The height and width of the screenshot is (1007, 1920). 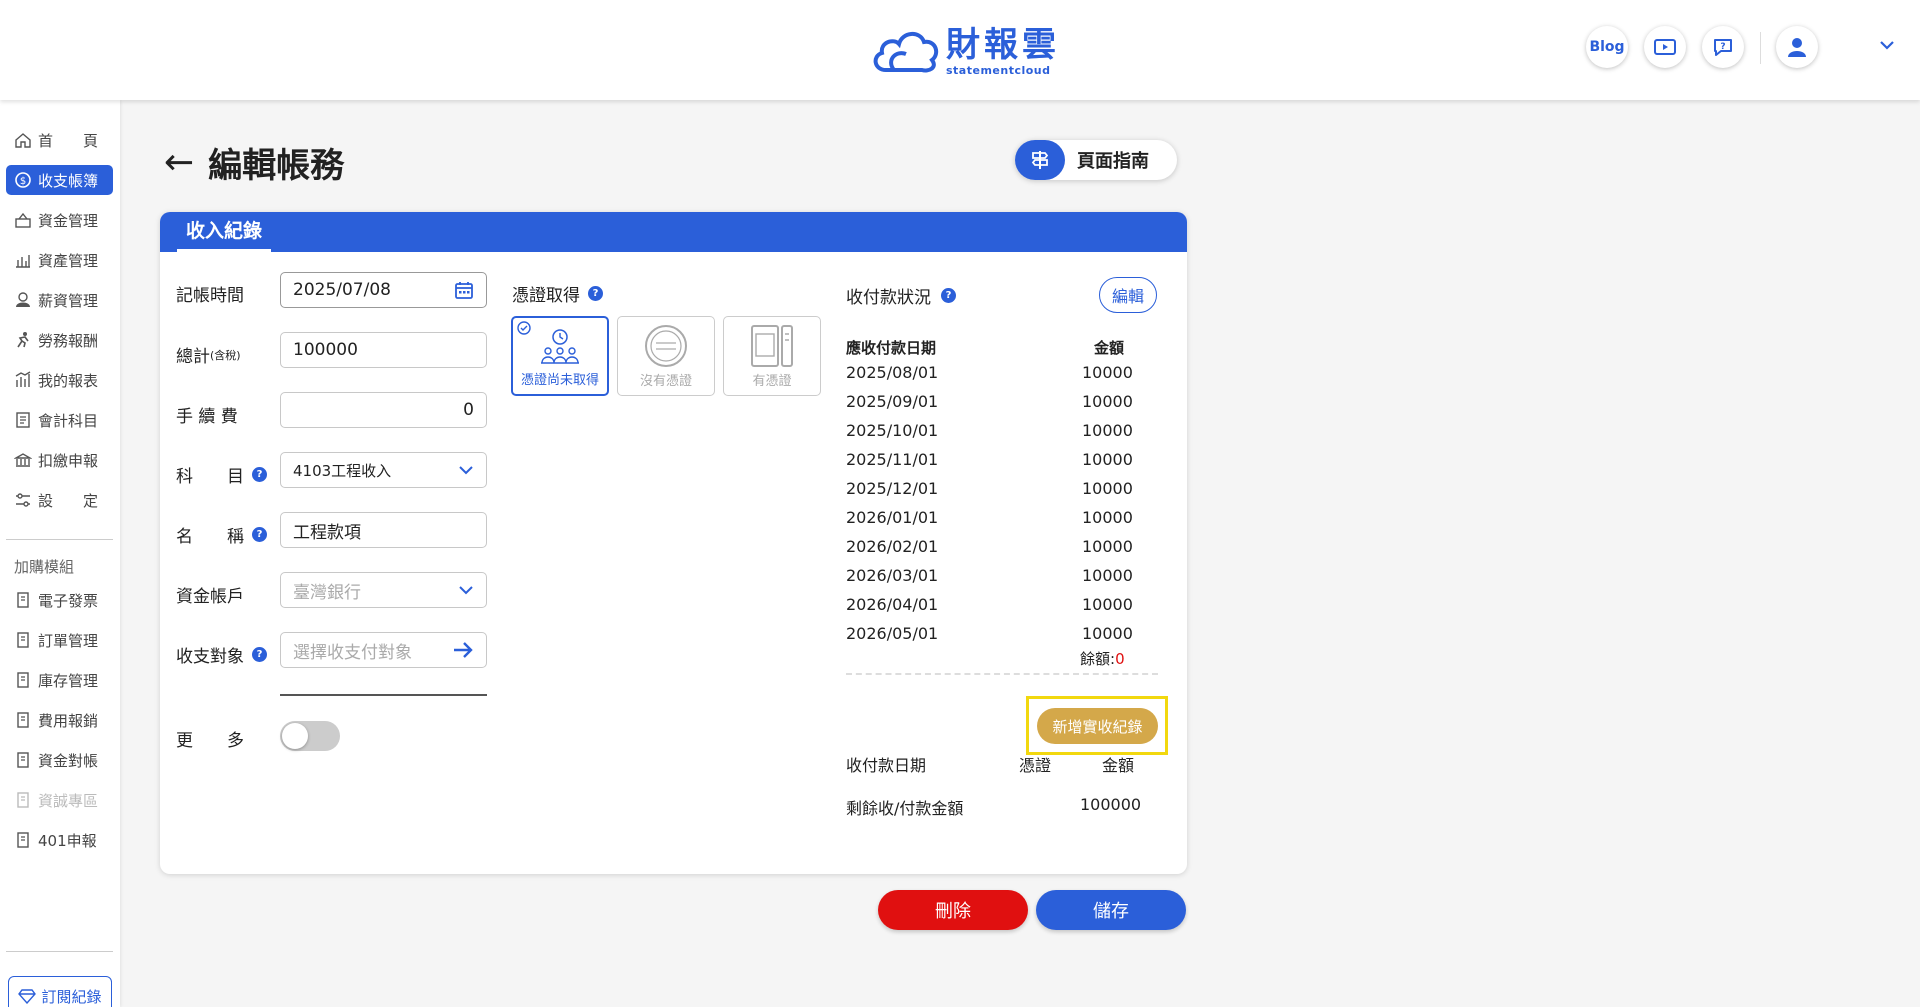 What do you see at coordinates (1102, 659) in the screenshot?
I see `balance-line: 餘額:0` at bounding box center [1102, 659].